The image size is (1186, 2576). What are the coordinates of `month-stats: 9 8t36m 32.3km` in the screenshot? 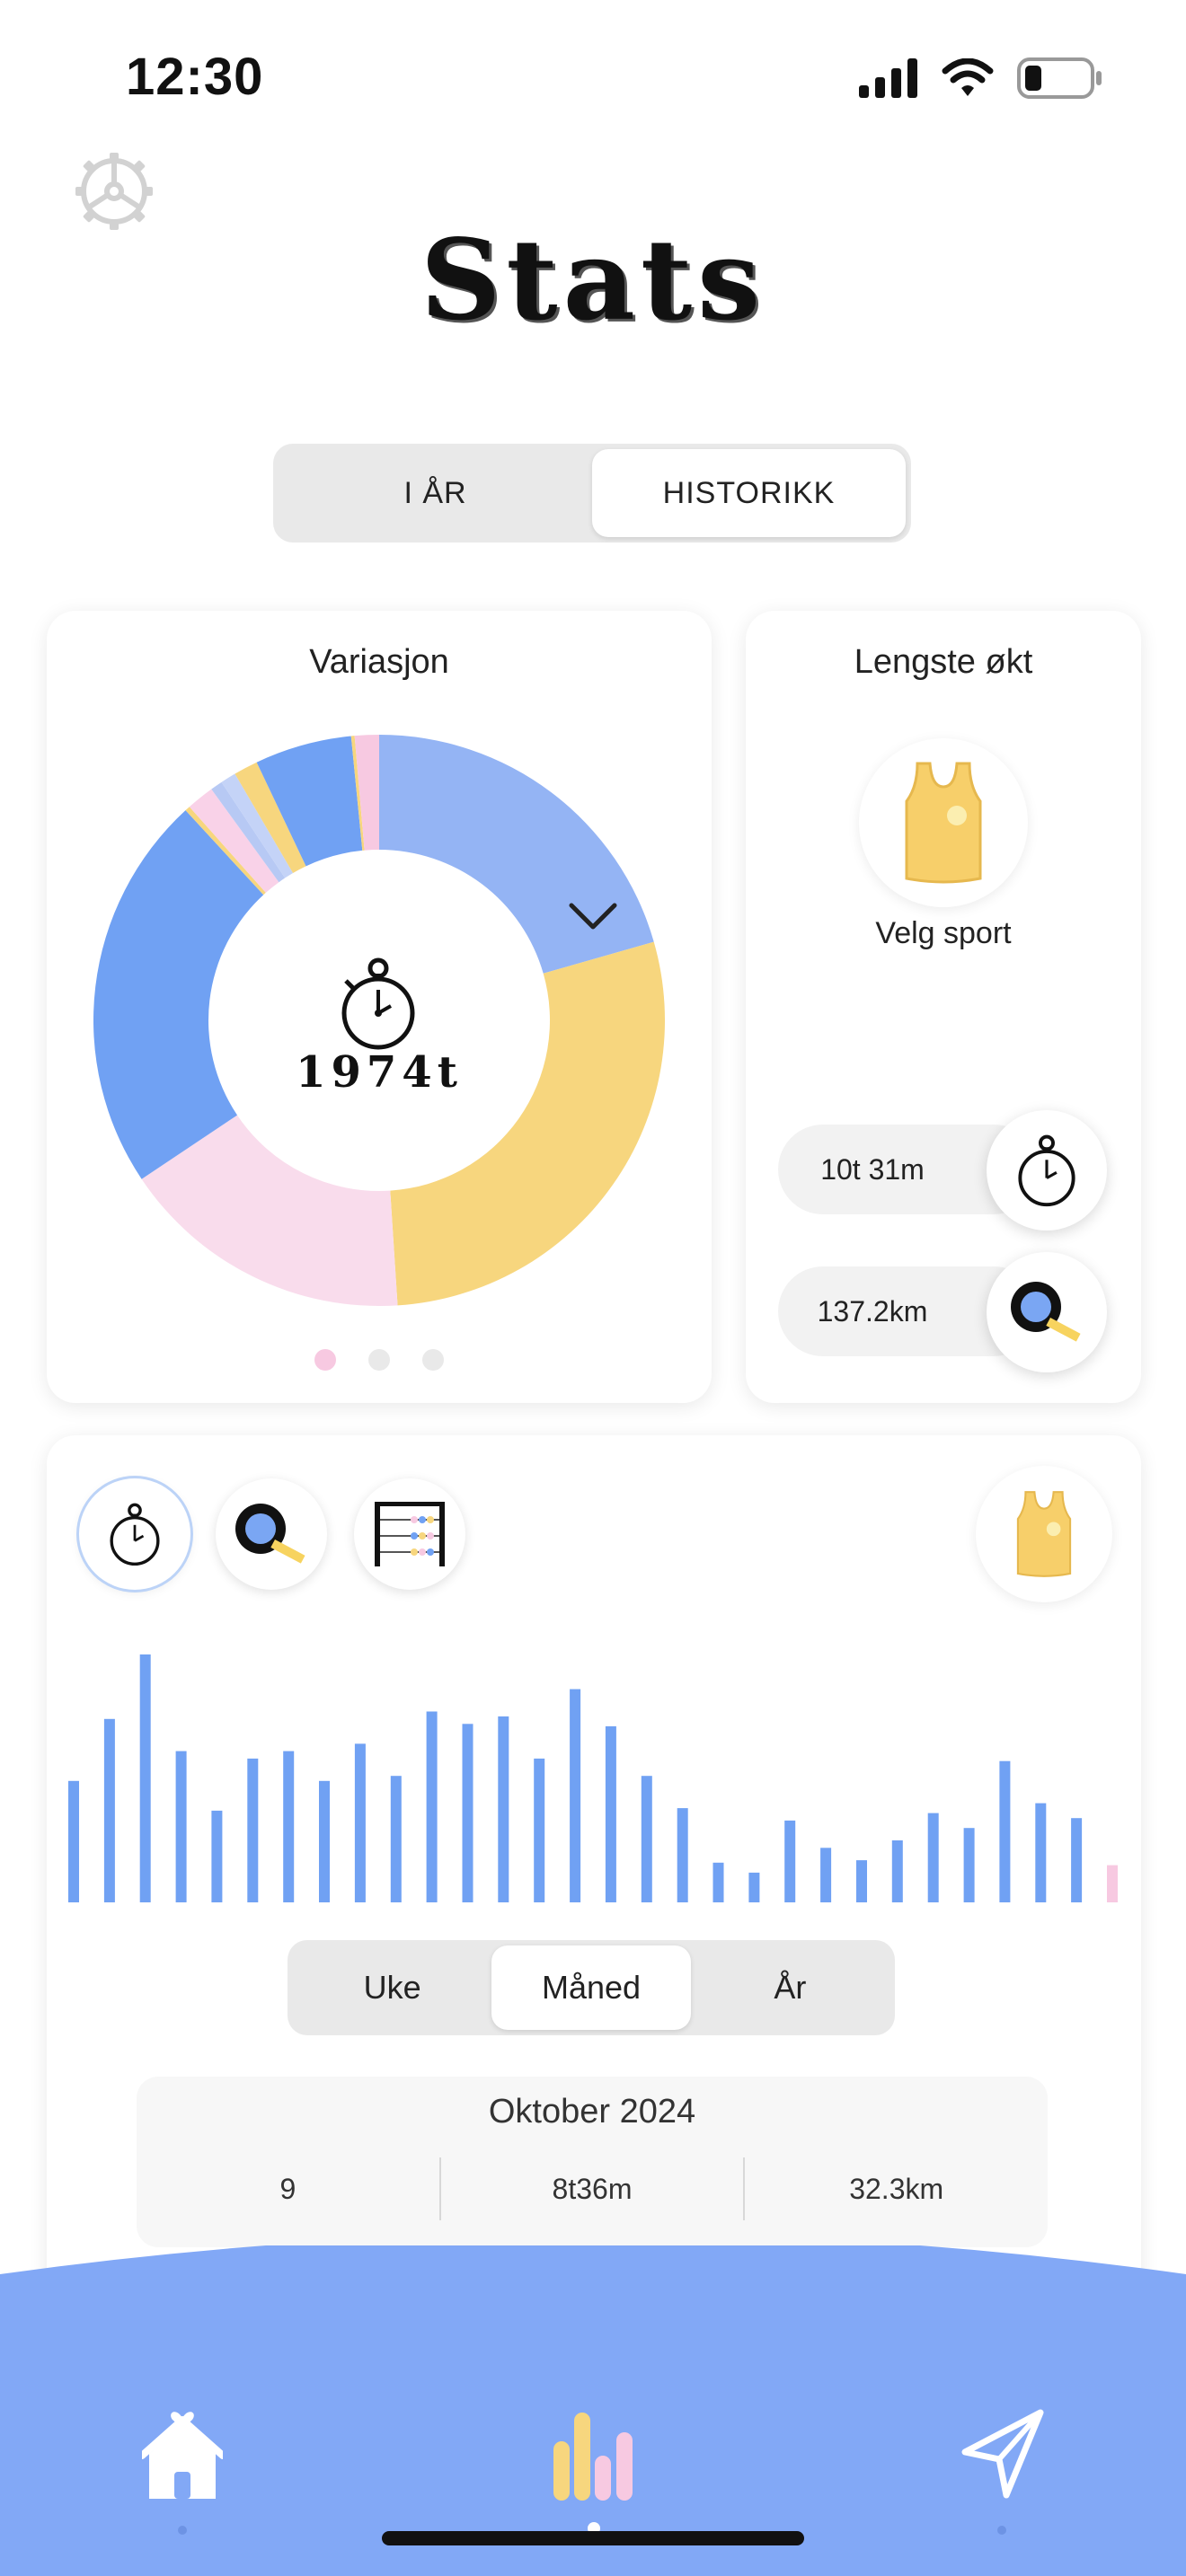 It's located at (592, 2188).